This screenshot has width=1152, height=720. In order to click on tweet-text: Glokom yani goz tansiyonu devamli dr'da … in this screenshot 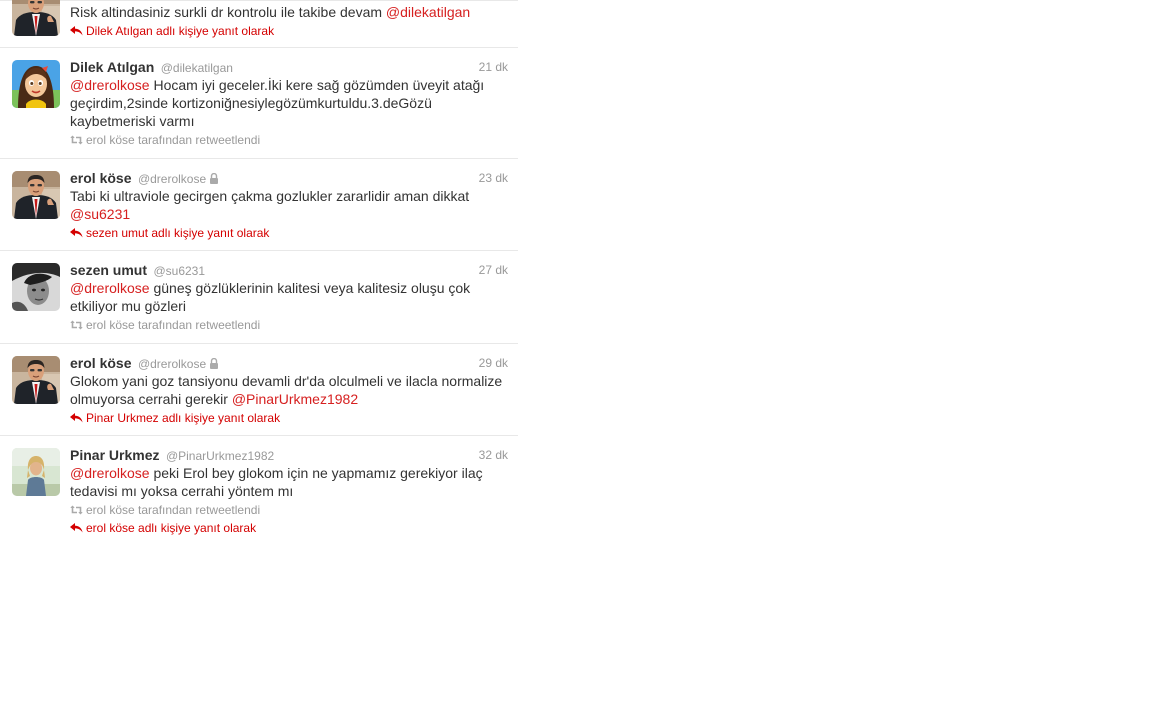, I will do `click(289, 390)`.